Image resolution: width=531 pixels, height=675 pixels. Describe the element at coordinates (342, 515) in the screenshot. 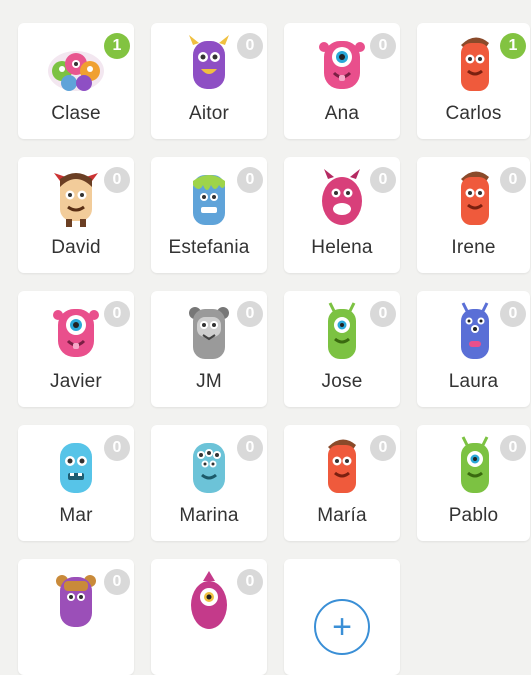

I see `student-name: María` at that location.